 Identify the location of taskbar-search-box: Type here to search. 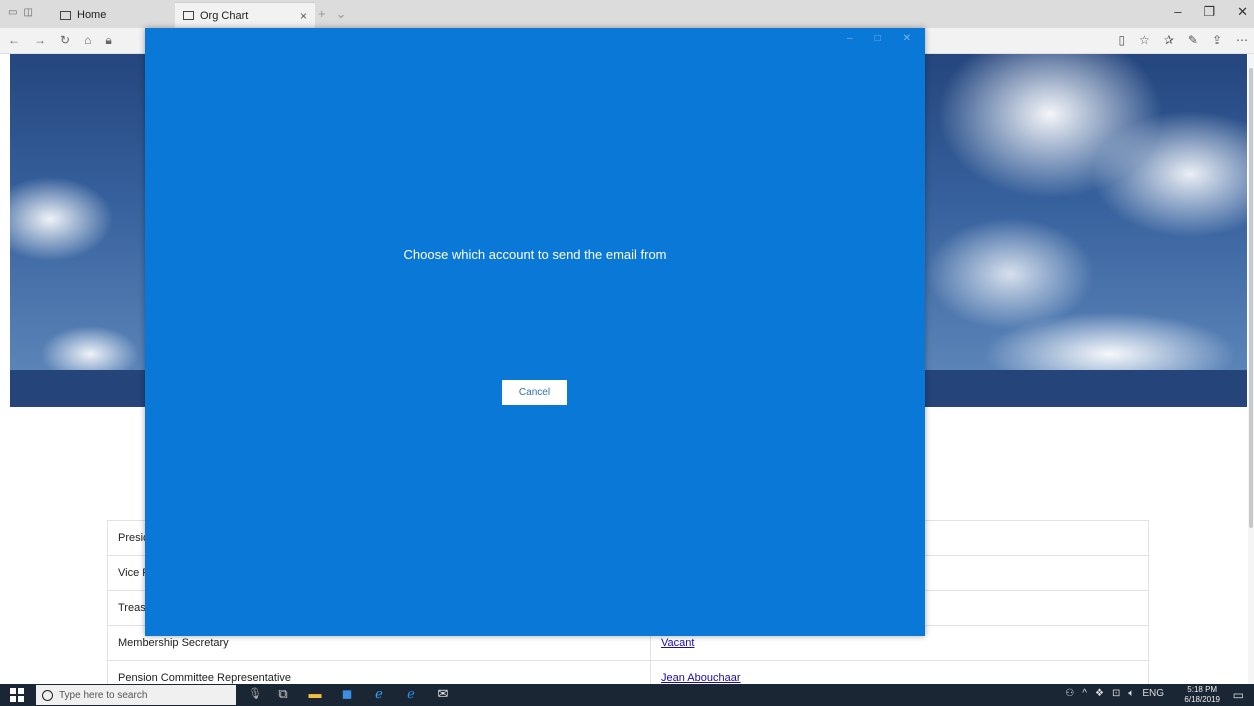
(136, 695).